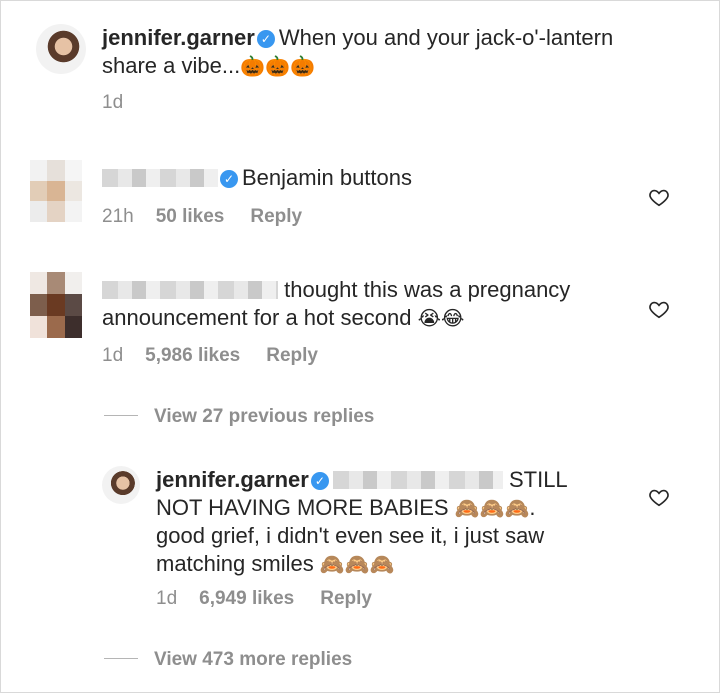  What do you see at coordinates (121, 485) in the screenshot?
I see `avatar-jennifer-garner-reply` at bounding box center [121, 485].